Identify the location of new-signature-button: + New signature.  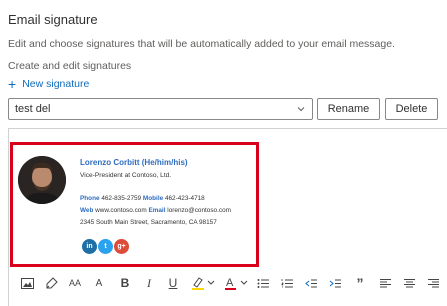
(49, 84).